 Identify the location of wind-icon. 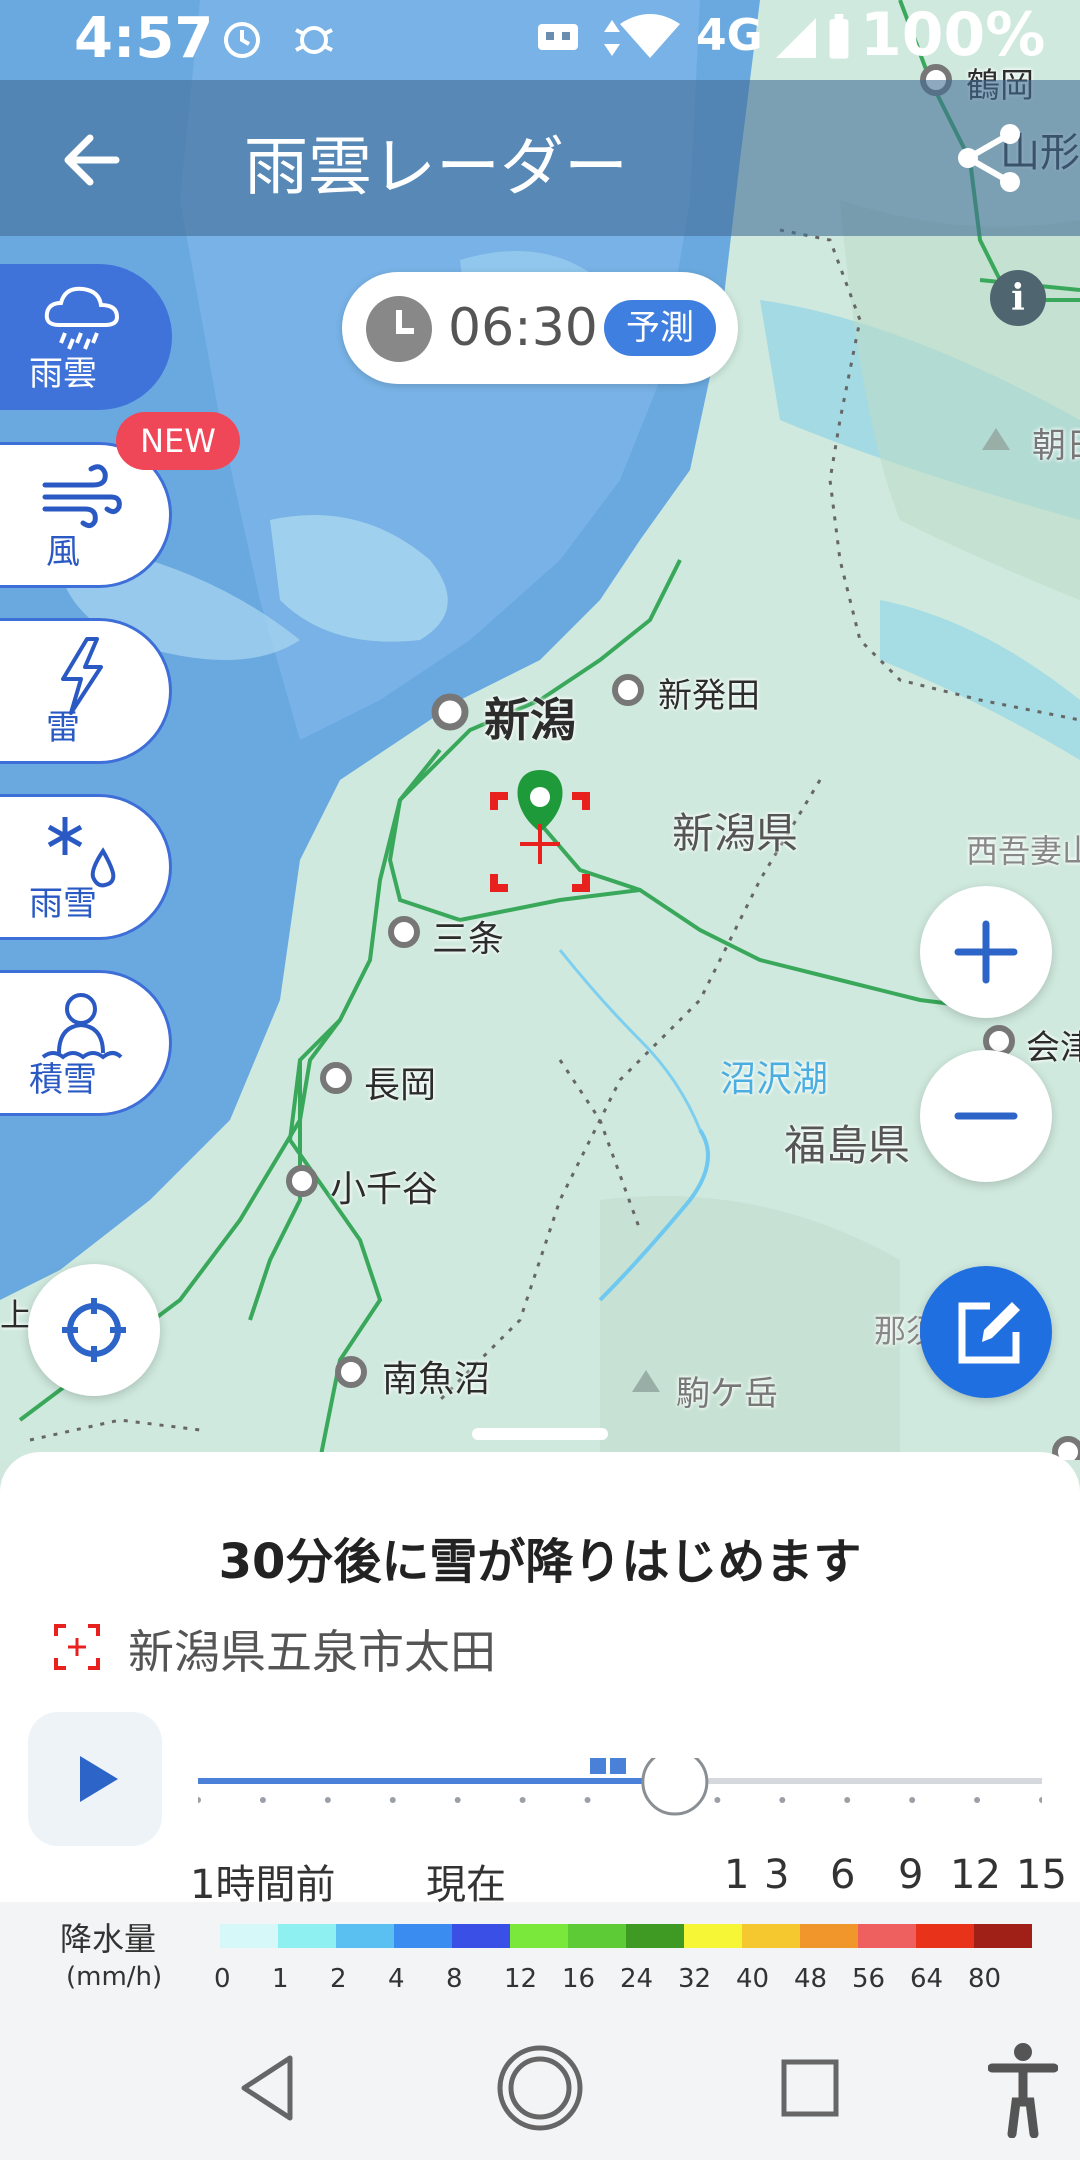
(82, 496).